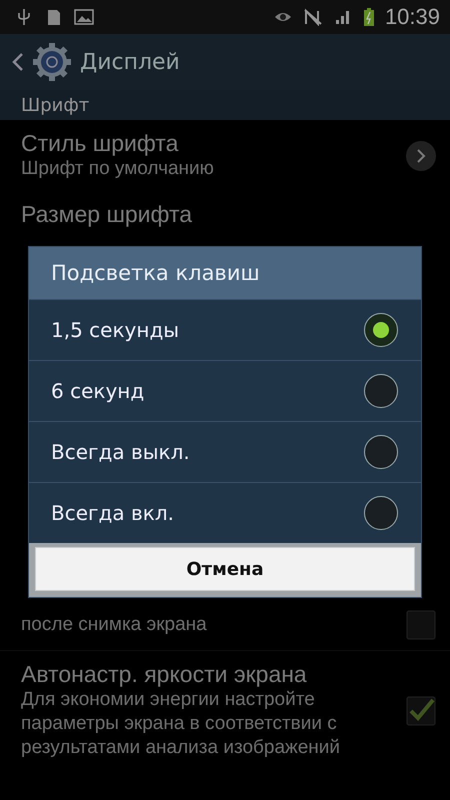 The height and width of the screenshot is (800, 450). I want to click on image-icon, so click(84, 17).